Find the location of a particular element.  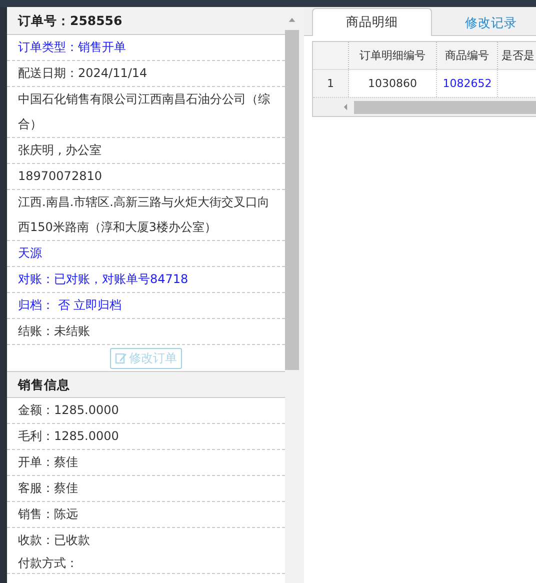

scroll-up-icon is located at coordinates (292, 19).